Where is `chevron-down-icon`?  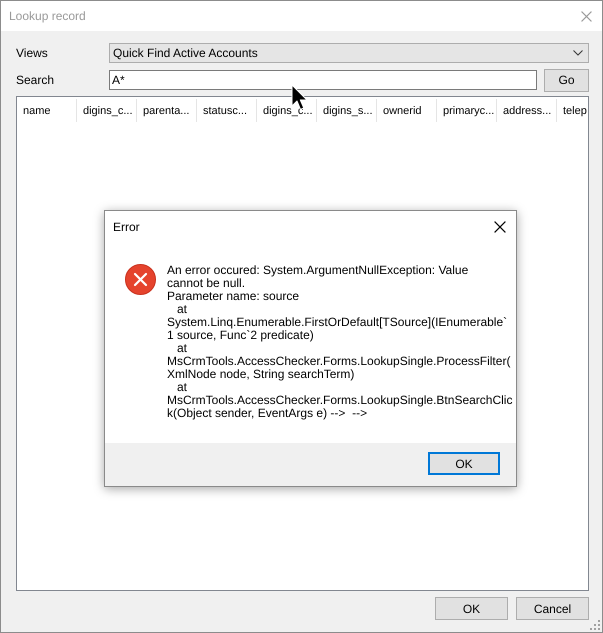
chevron-down-icon is located at coordinates (578, 53).